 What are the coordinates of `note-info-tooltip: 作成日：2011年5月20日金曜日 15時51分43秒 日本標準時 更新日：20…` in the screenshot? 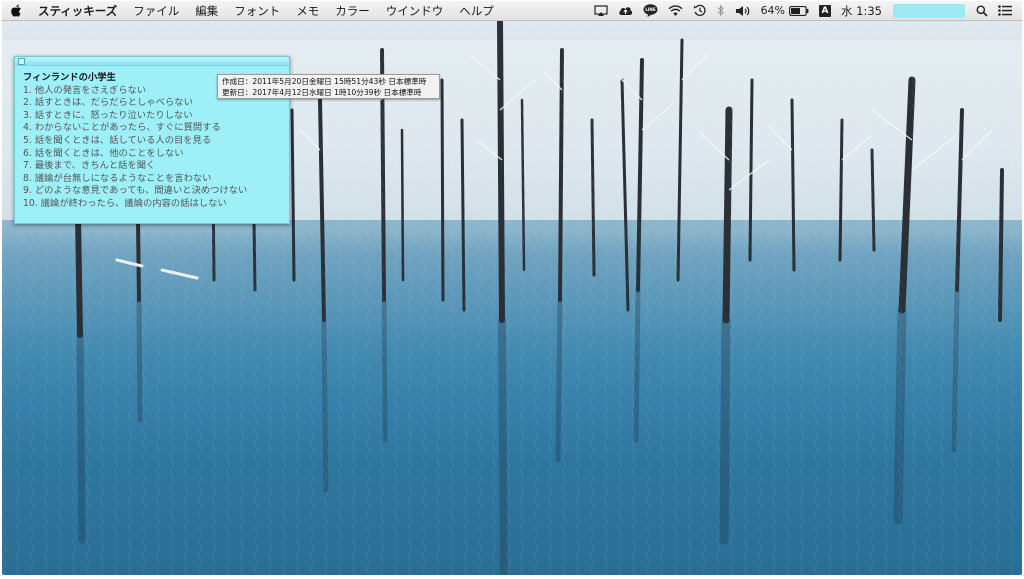 It's located at (328, 86).